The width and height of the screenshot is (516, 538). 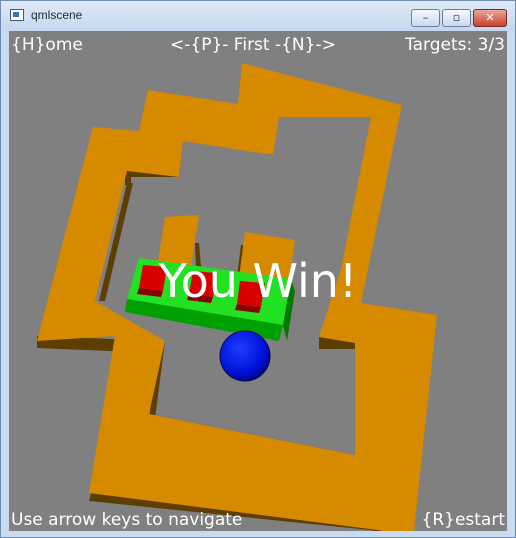 I want to click on minimize-button: –, so click(x=425, y=18).